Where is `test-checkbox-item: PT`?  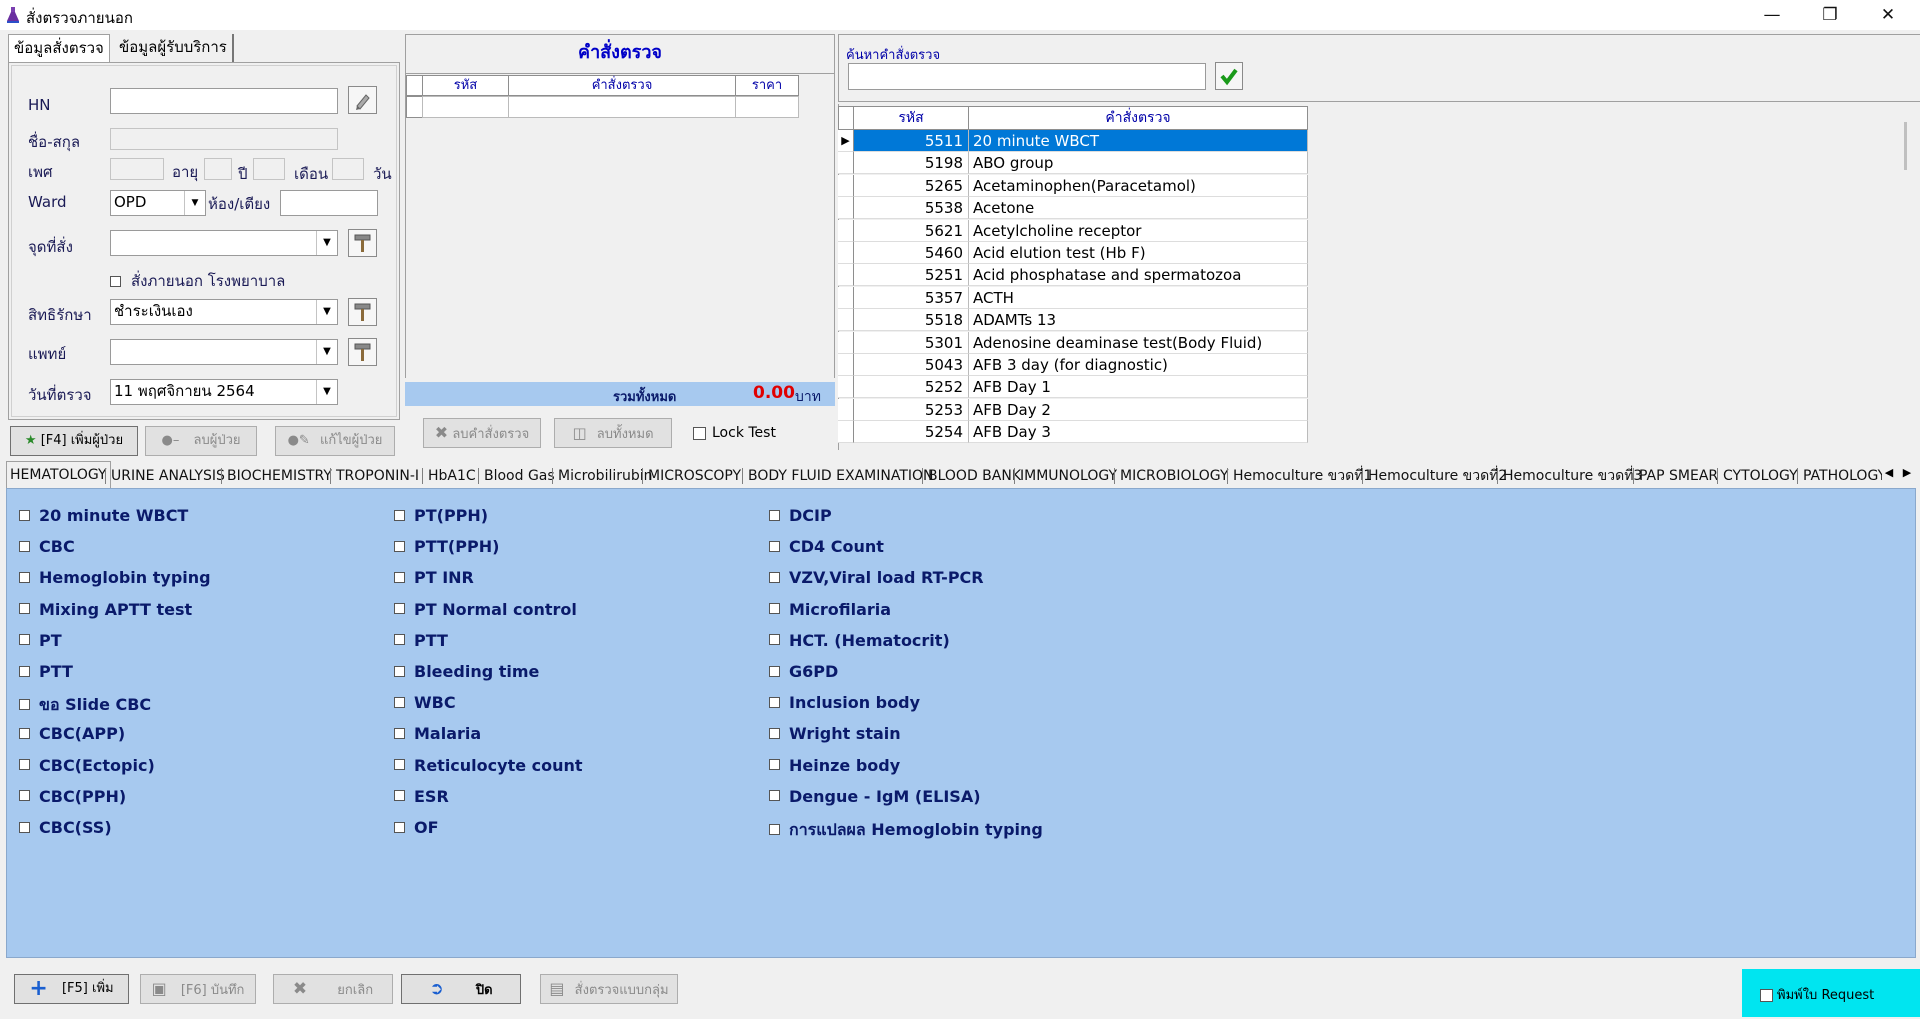
test-checkbox-item: PT is located at coordinates (40, 640).